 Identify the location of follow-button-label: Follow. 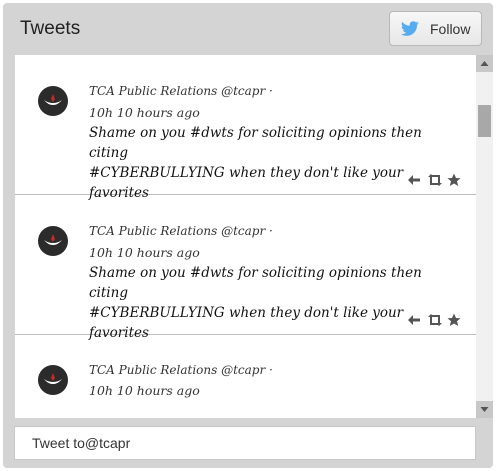
(450, 29).